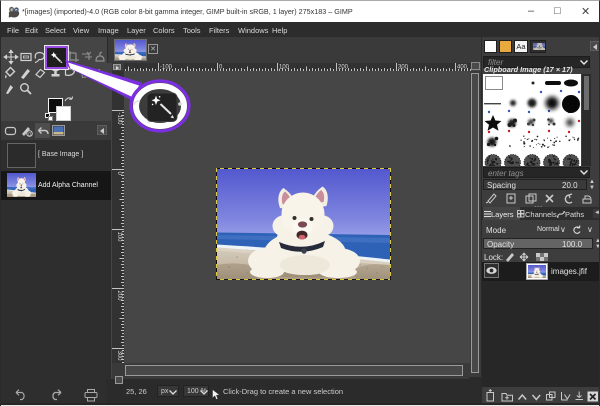 The height and width of the screenshot is (406, 600). Describe the element at coordinates (99, 74) in the screenshot. I see `svg-text: A` at that location.